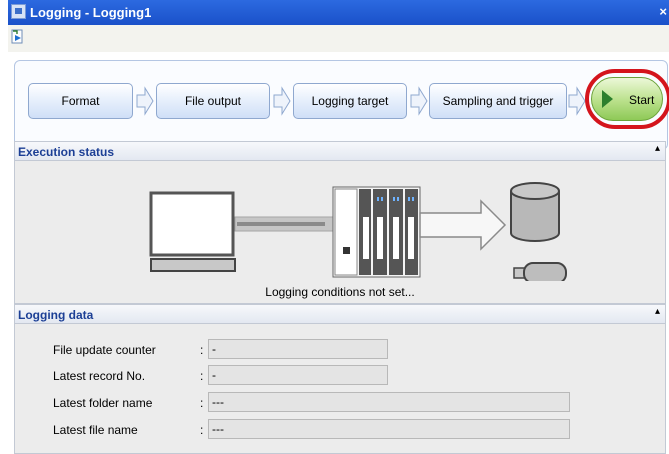 This screenshot has width=669, height=454. I want to click on execution-status-diagram, so click(358, 231).